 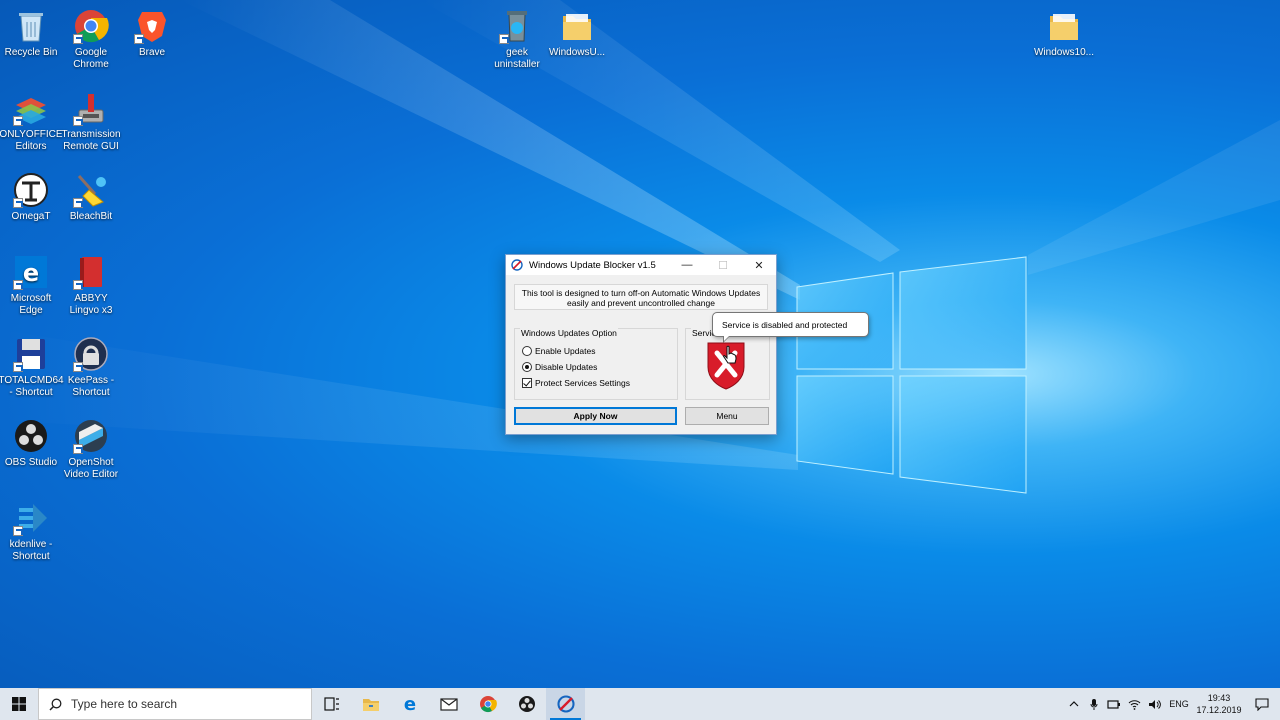 What do you see at coordinates (1219, 710) in the screenshot?
I see `clock-date: 17.12.2019` at bounding box center [1219, 710].